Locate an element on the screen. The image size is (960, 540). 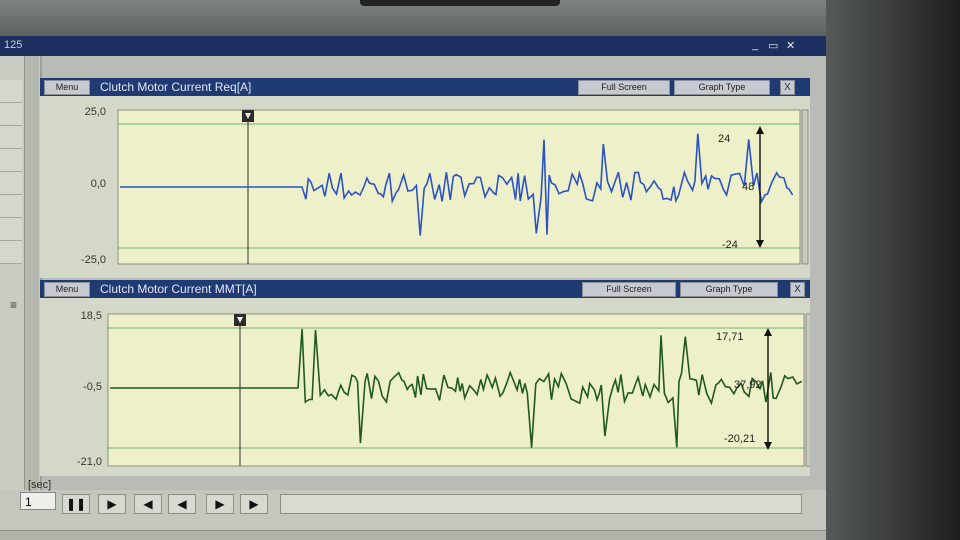
playback-speed-stepper: 1 is located at coordinates (38, 501).